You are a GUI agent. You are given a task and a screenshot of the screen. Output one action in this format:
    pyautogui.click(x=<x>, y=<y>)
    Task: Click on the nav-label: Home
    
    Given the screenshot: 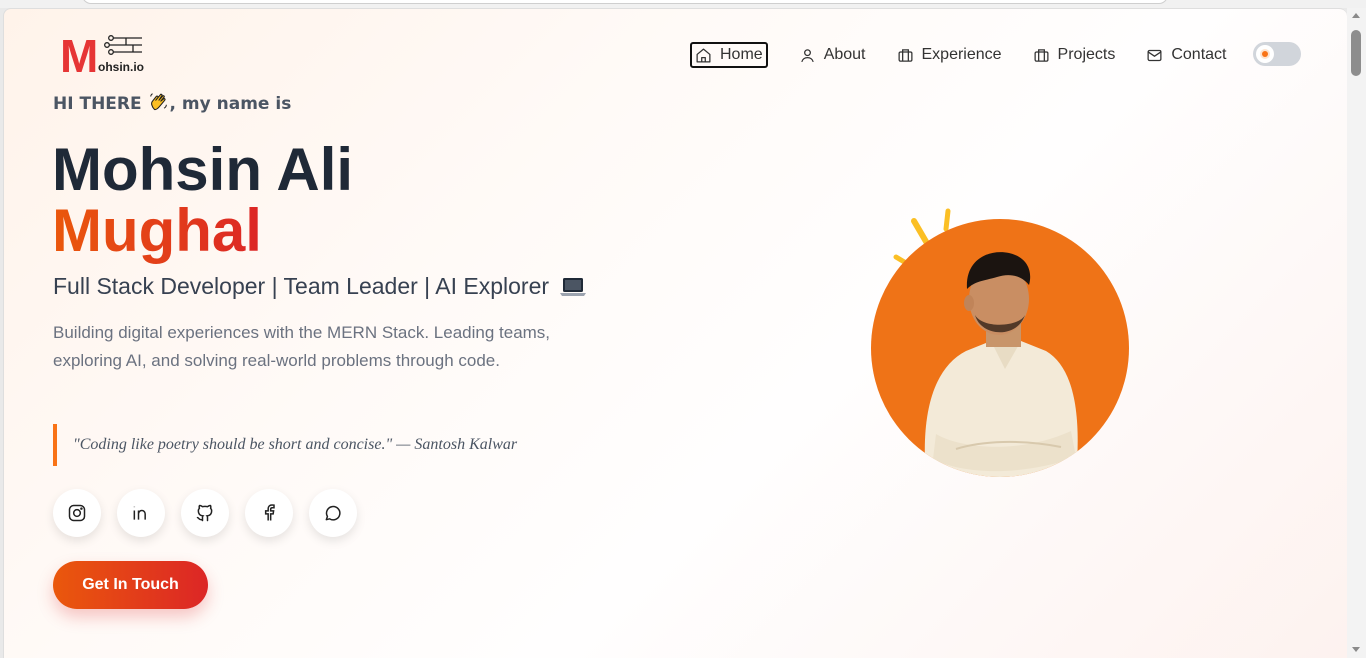 What is the action you would take?
    pyautogui.click(x=741, y=54)
    